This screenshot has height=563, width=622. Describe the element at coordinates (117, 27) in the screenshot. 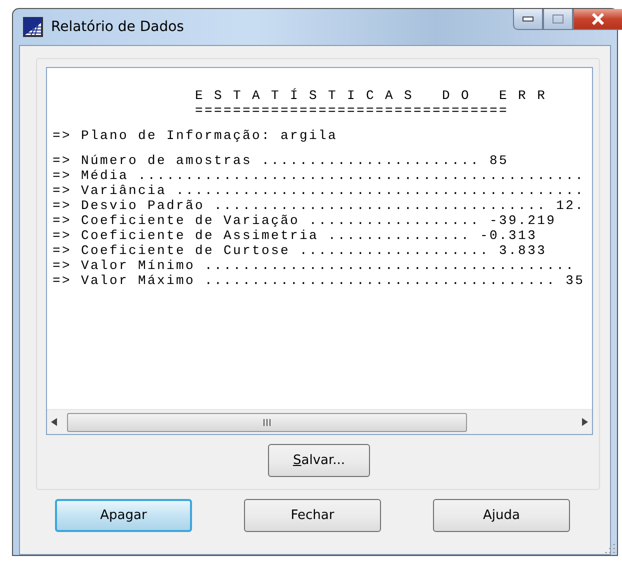

I see `window-title: Relatório de Dados` at that location.